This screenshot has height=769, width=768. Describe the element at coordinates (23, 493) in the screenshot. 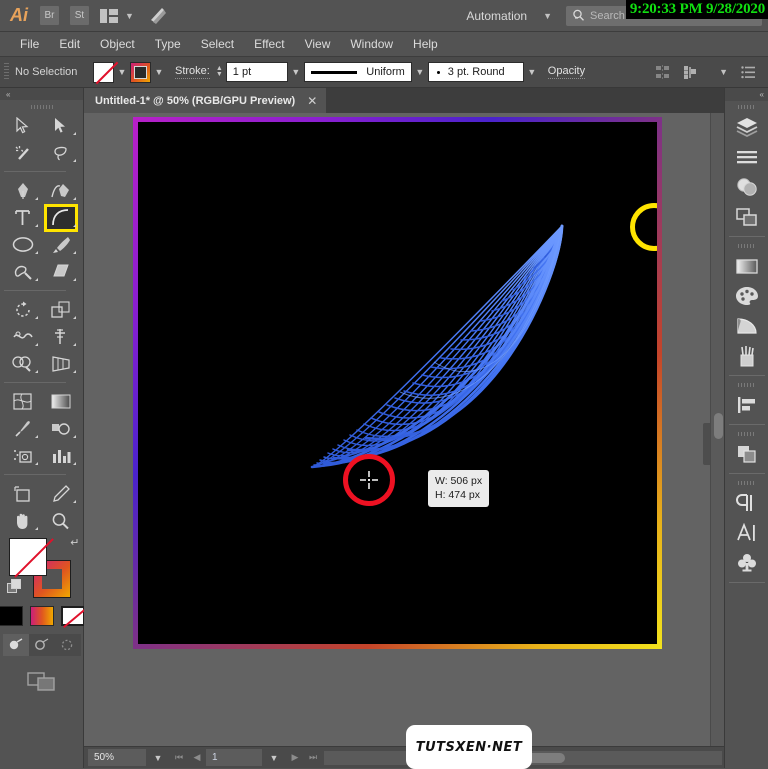

I see `sidebar-item-artboard-tool` at that location.